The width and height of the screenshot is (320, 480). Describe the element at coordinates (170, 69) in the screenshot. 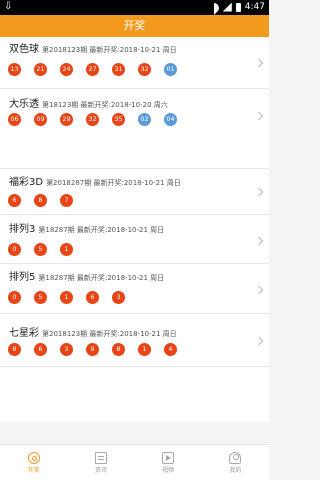

I see `blue-ball: 01` at that location.